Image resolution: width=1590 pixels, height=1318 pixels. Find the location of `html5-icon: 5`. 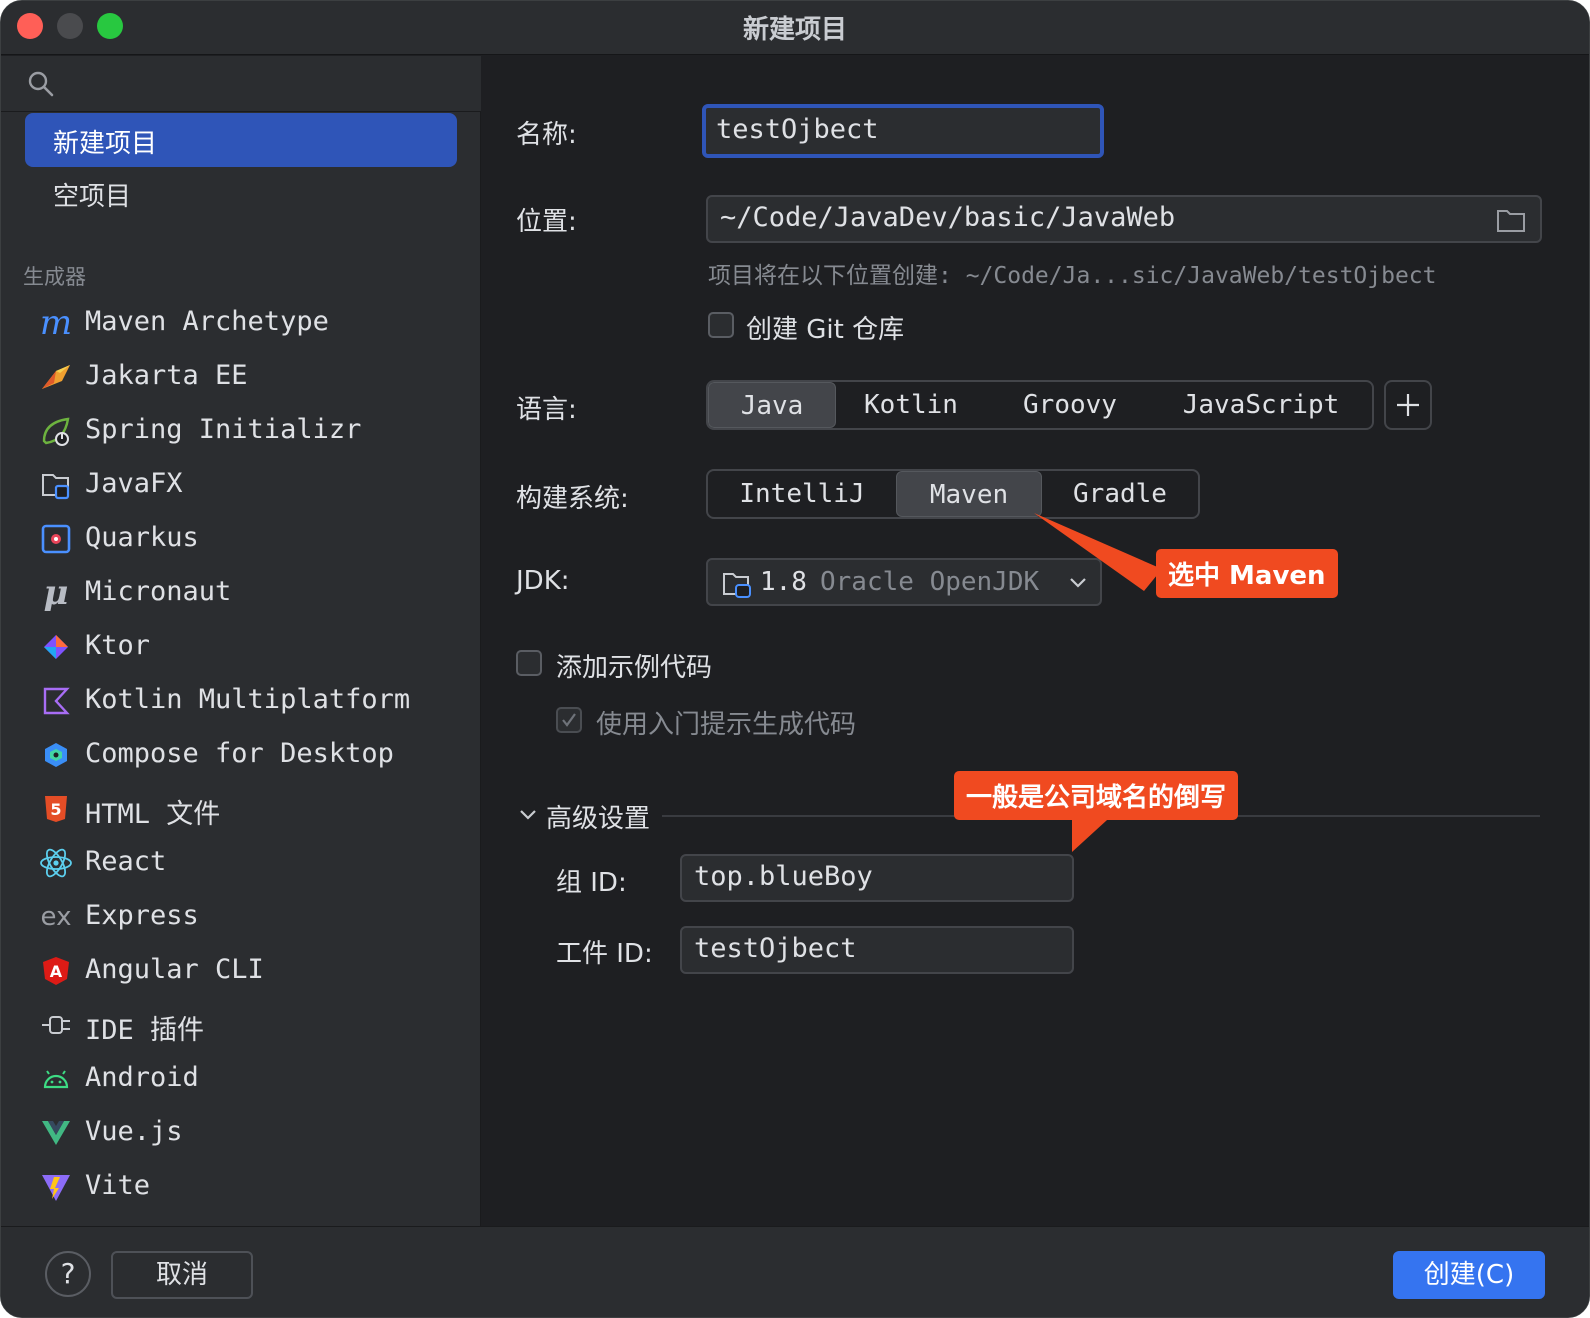

html5-icon: 5 is located at coordinates (56, 809).